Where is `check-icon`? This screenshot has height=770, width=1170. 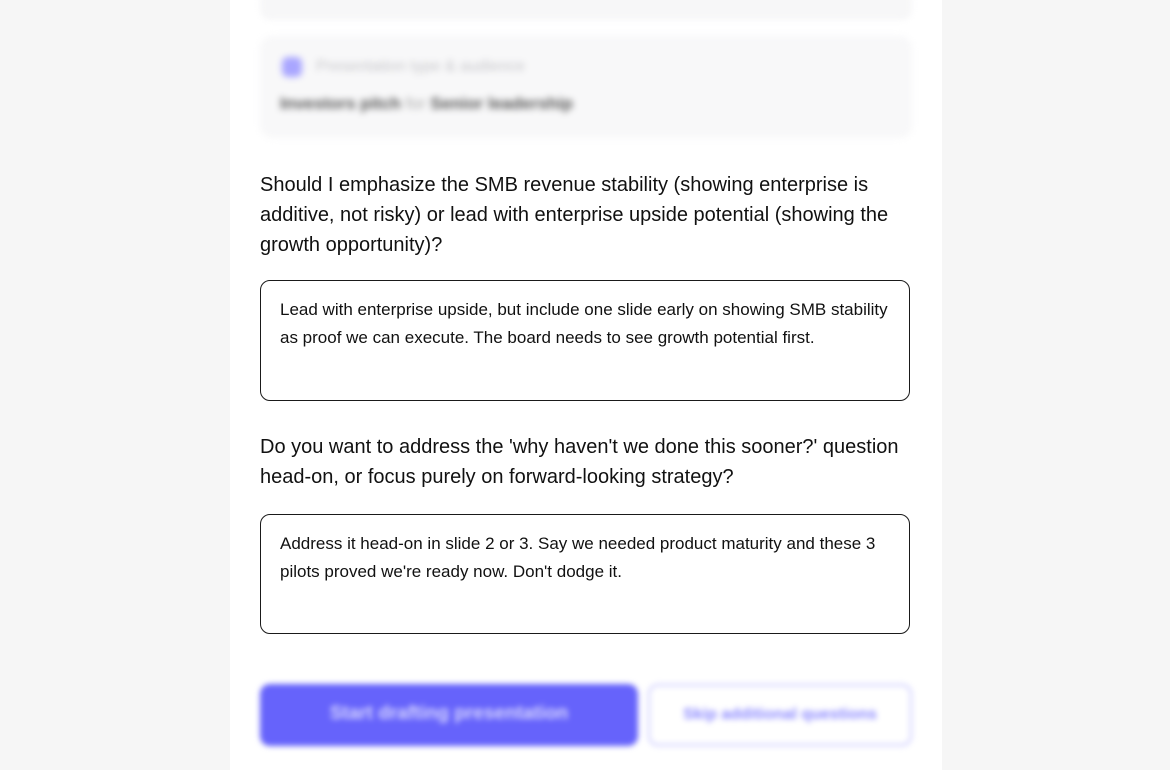 check-icon is located at coordinates (292, 67).